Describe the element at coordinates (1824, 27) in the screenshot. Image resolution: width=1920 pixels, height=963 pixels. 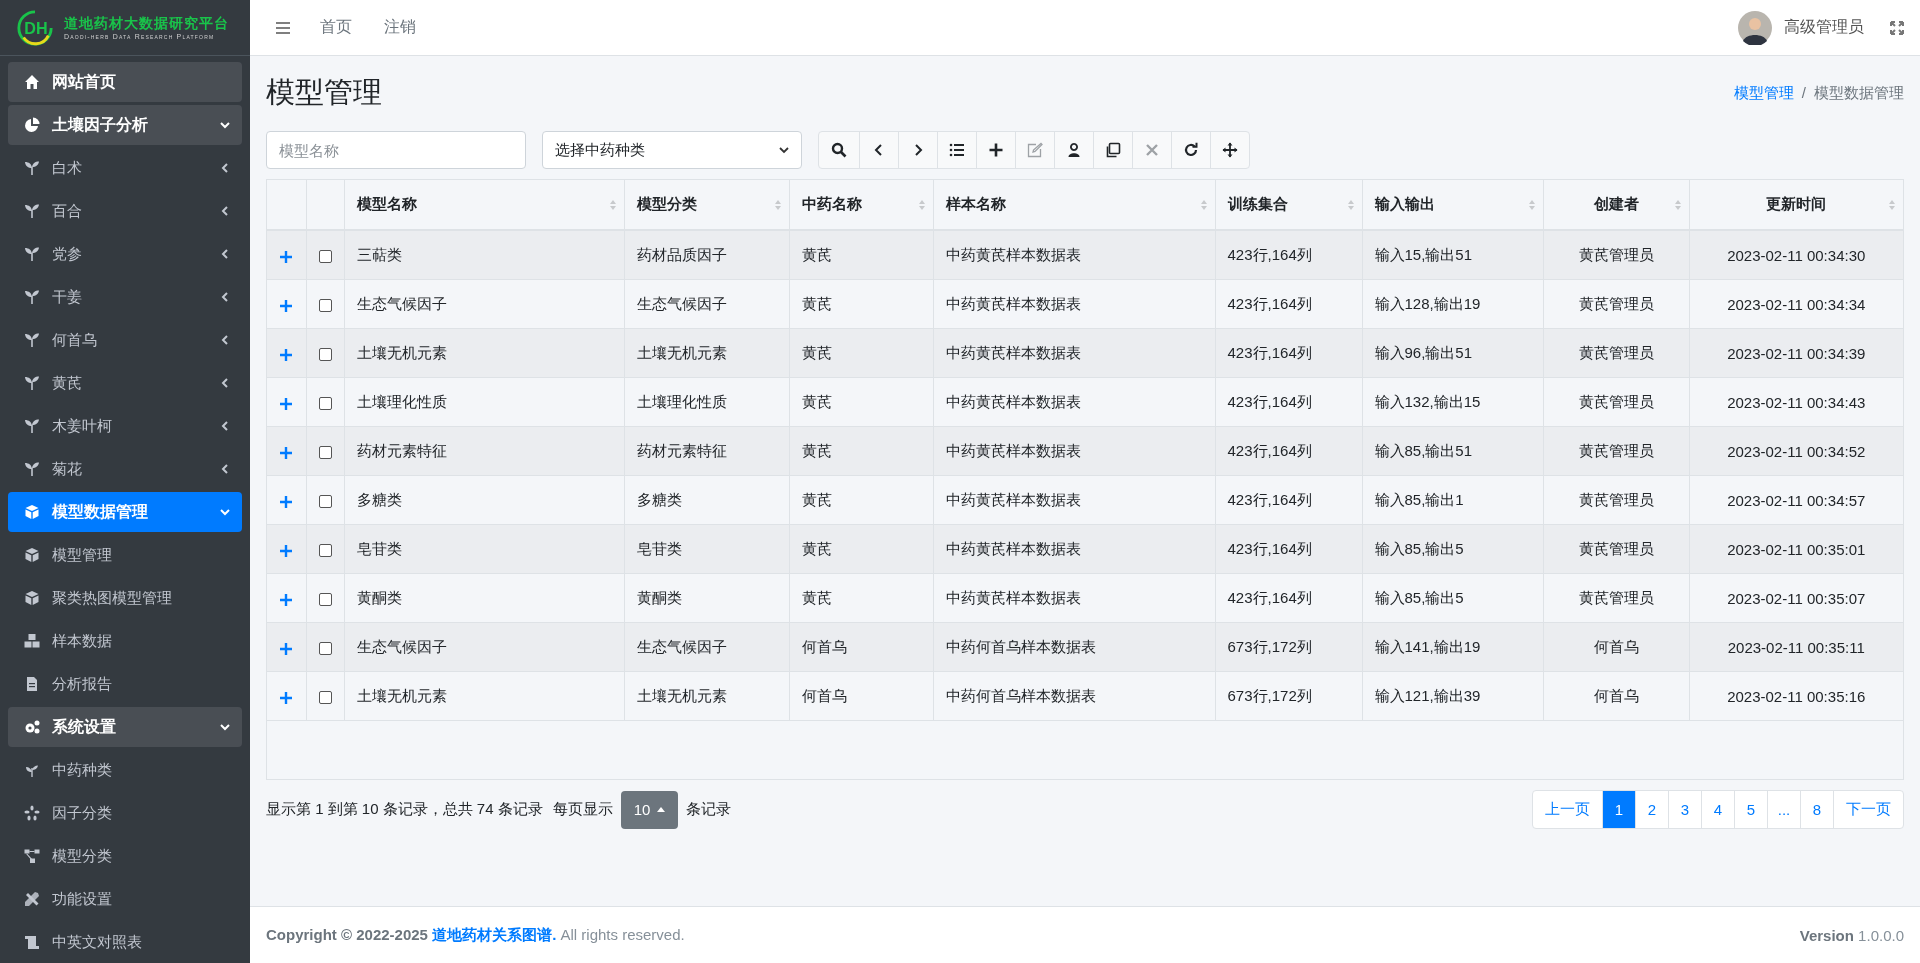
I see `user-name: 高级管理员` at that location.